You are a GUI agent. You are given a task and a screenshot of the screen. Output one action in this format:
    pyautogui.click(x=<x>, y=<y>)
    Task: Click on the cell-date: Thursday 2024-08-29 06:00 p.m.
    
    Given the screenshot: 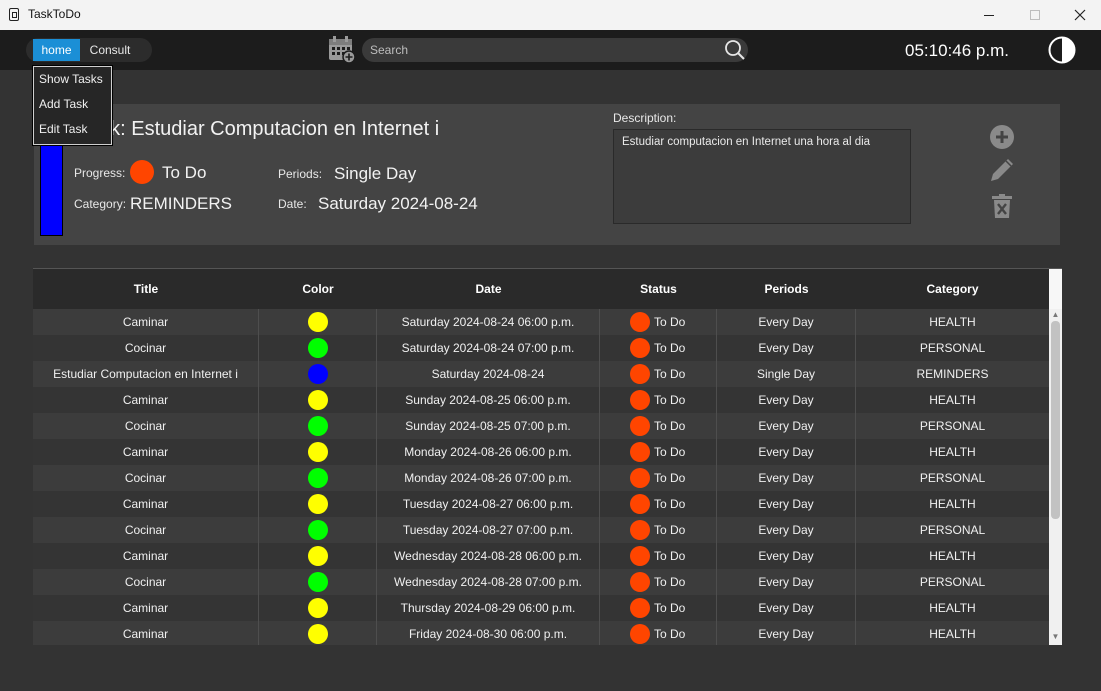 What is the action you would take?
    pyautogui.click(x=488, y=608)
    